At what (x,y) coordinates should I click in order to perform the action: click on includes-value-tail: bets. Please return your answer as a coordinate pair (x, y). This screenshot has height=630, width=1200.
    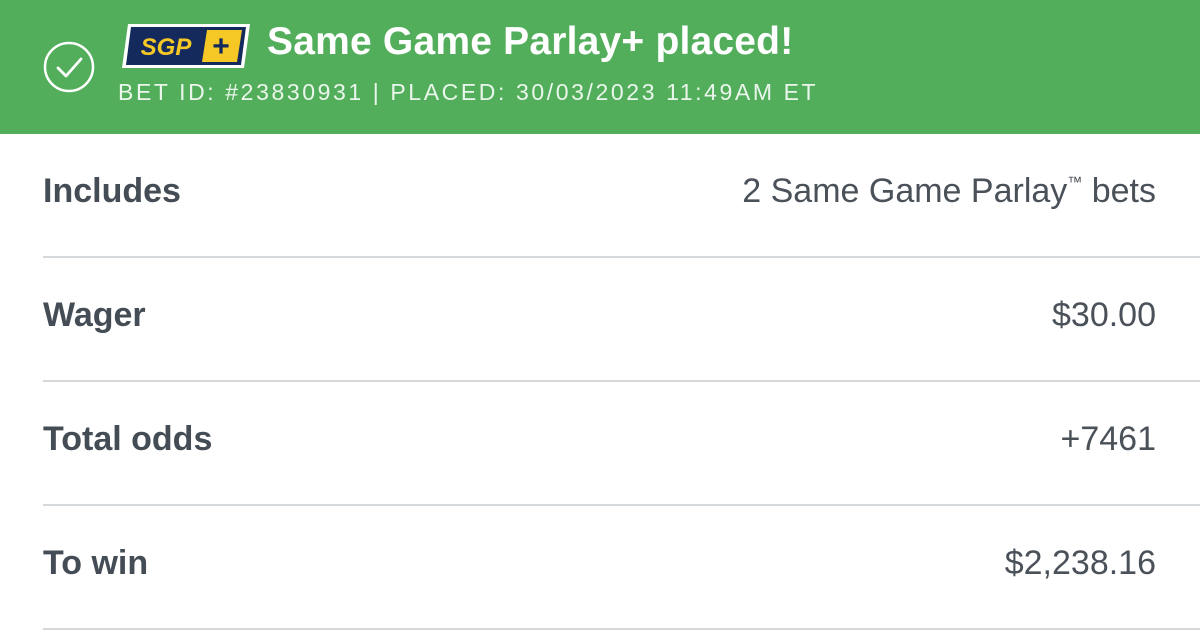
    Looking at the image, I should click on (1119, 191).